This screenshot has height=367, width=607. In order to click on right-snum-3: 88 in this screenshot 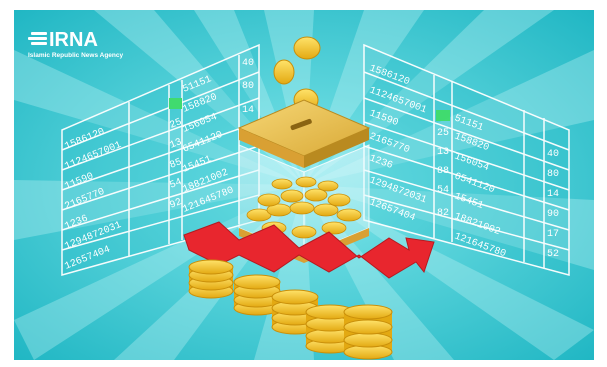, I will do `click(443, 171)`.